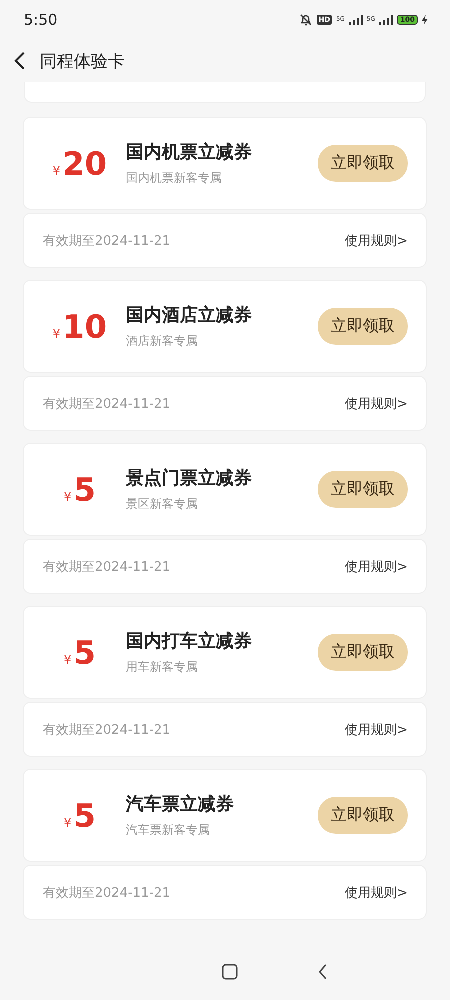  I want to click on coupon-title: 景点门票立减券, so click(189, 478).